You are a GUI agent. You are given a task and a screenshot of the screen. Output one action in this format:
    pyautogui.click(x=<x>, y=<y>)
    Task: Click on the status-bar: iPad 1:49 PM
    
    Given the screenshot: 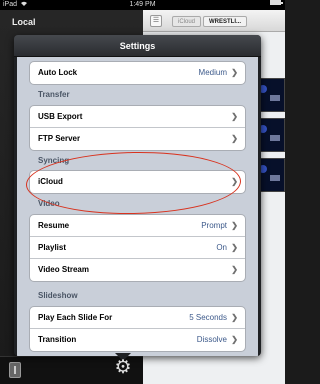 What is the action you would take?
    pyautogui.click(x=142, y=5)
    